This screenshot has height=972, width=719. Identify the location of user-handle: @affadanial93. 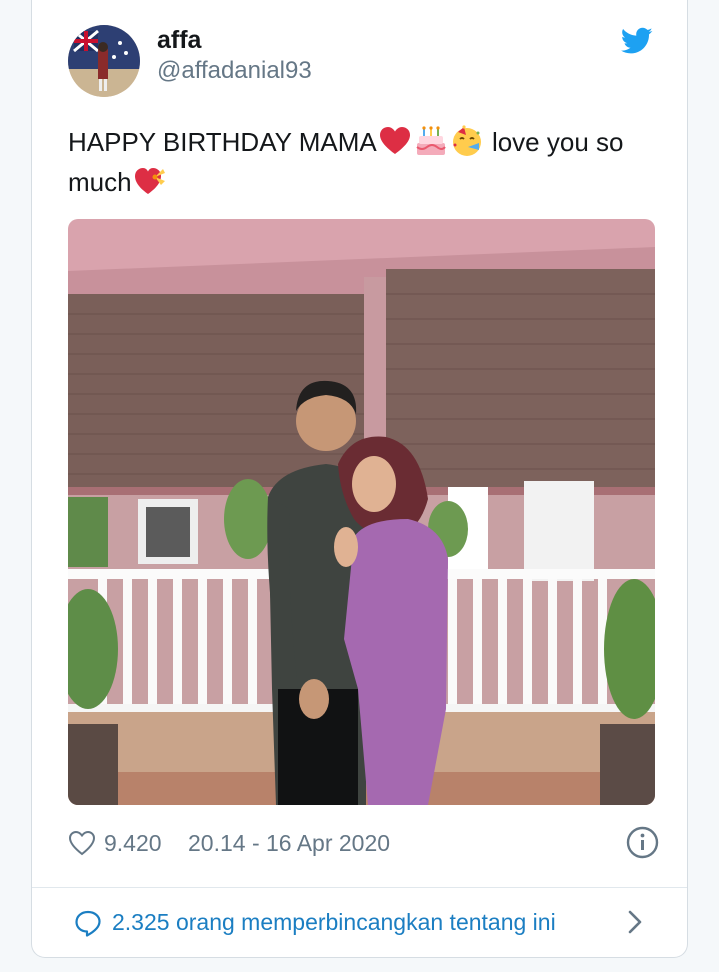
(234, 71).